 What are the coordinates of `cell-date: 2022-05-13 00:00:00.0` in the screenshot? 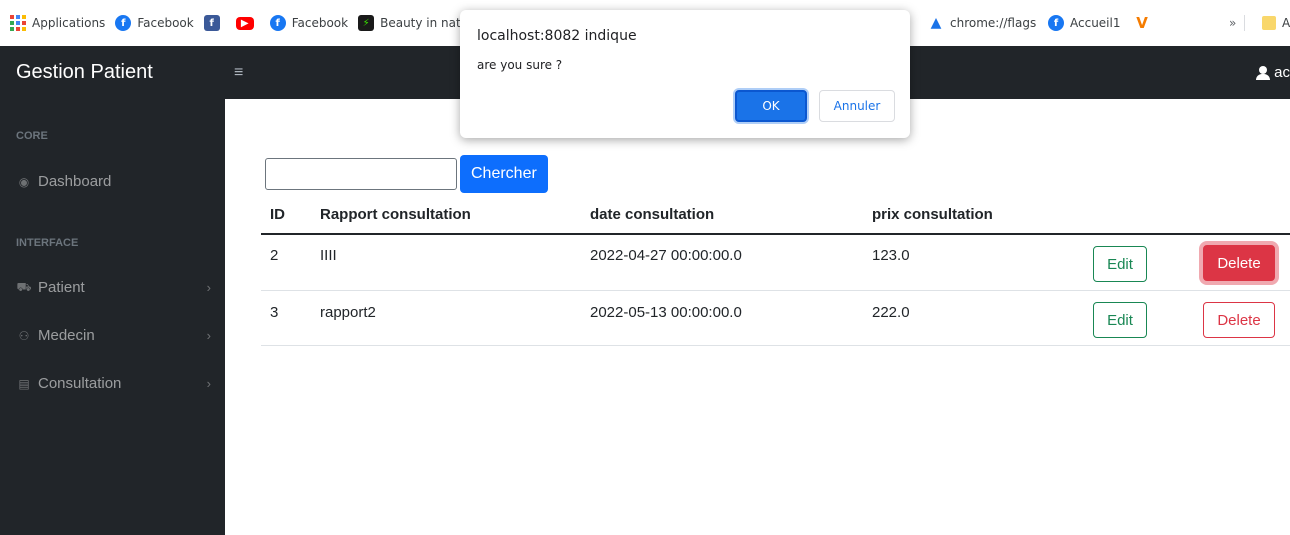 It's located at (666, 312).